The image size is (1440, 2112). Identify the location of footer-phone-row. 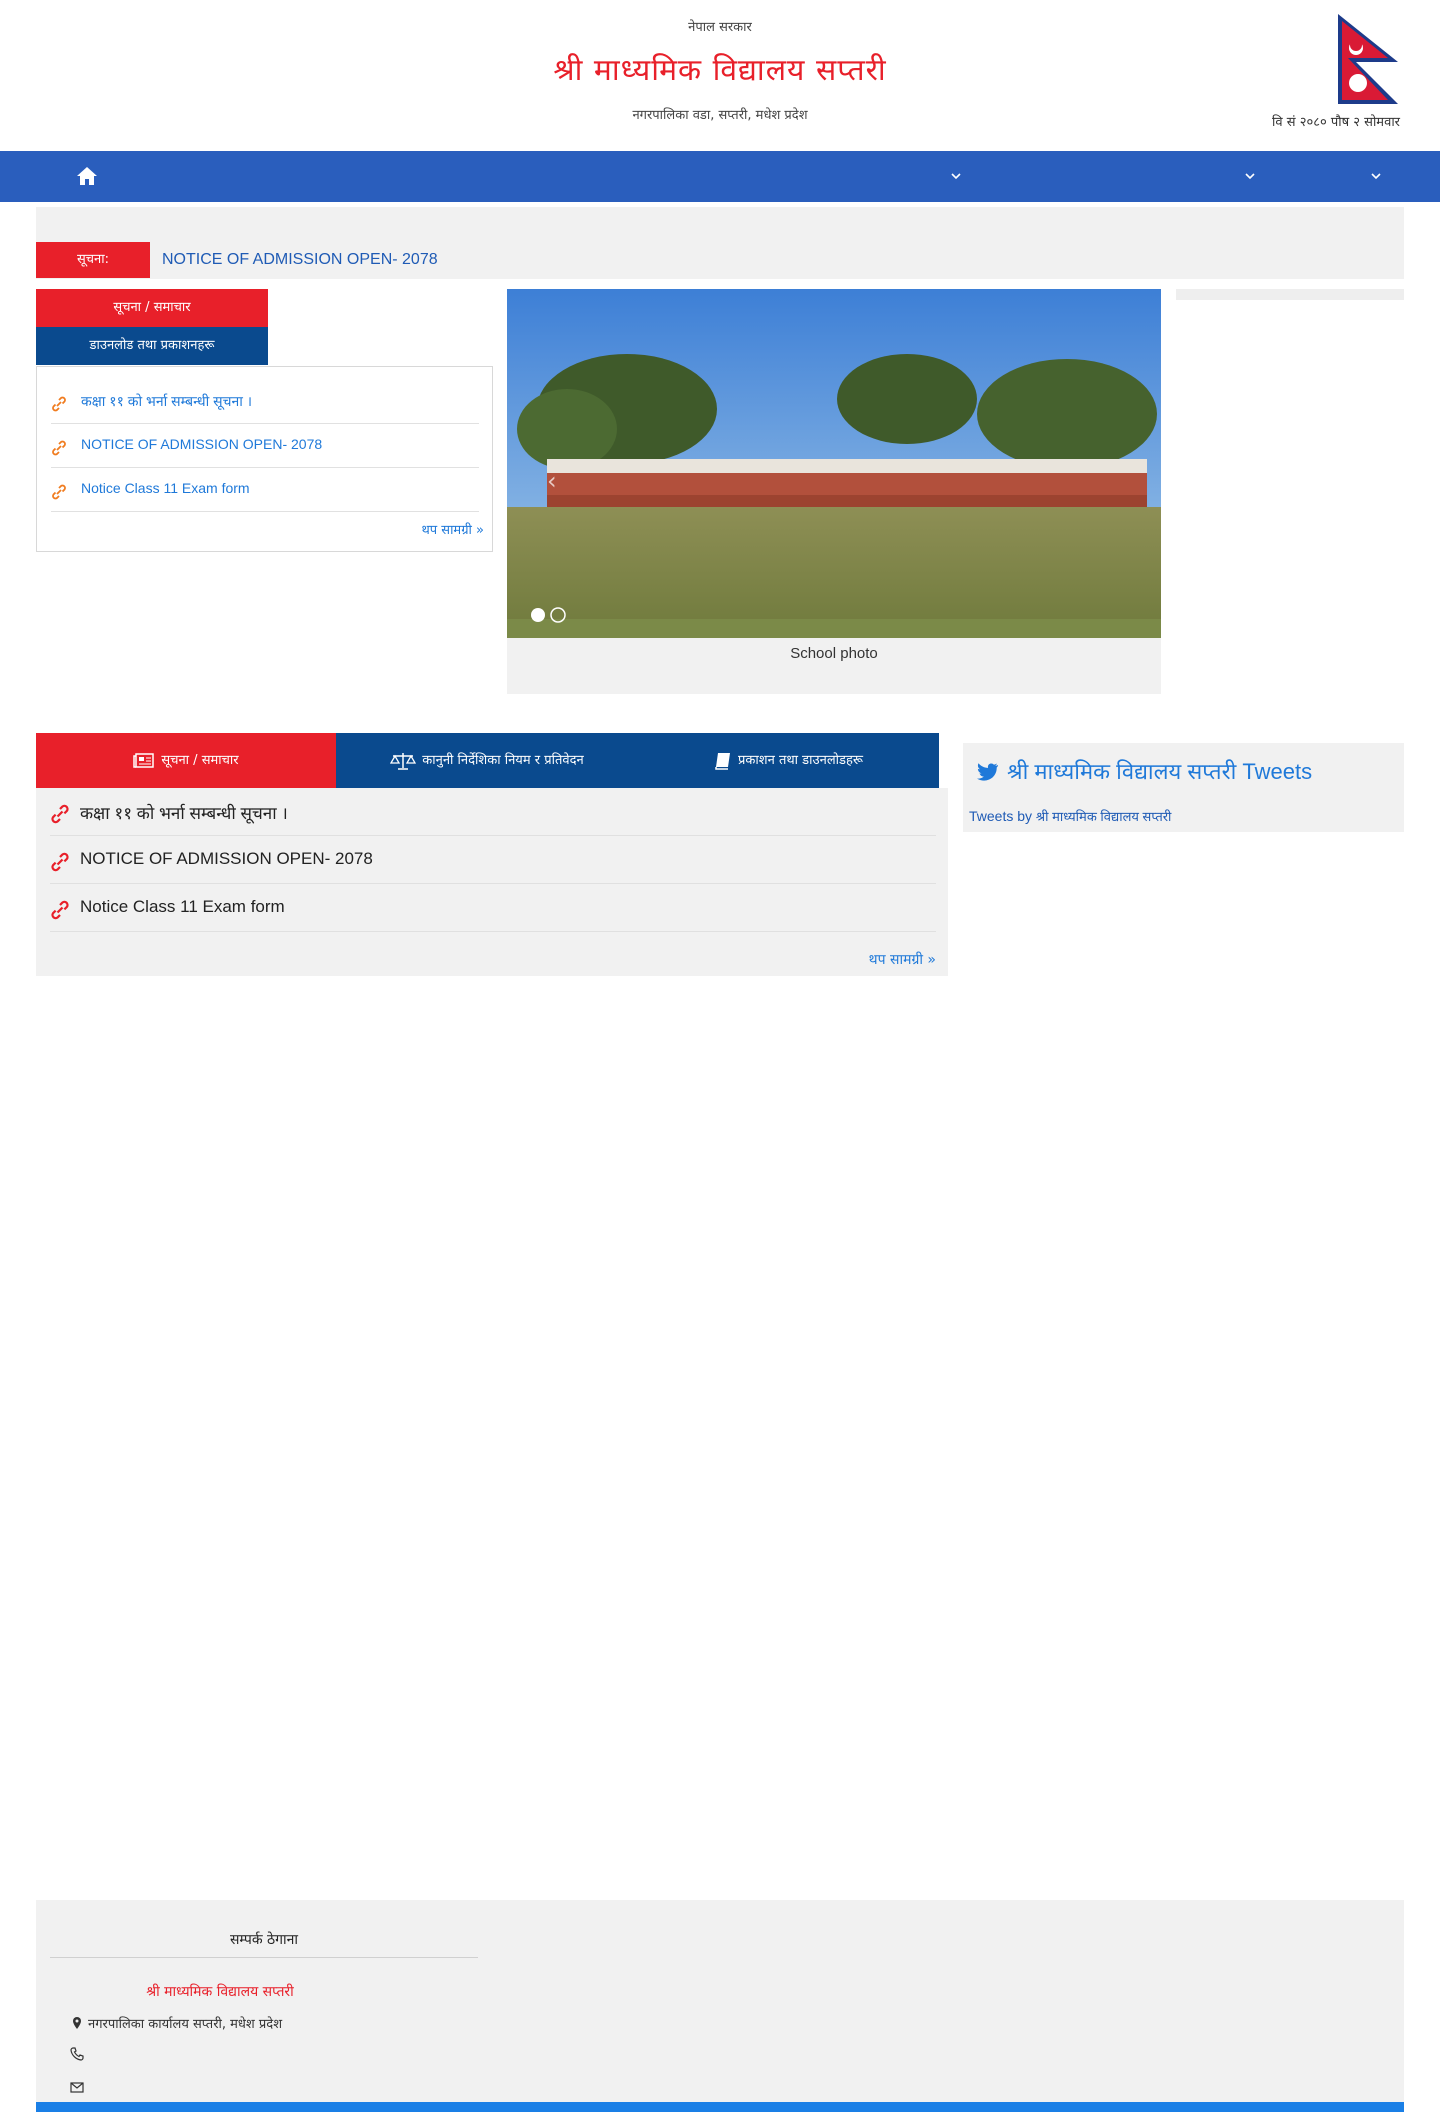
(79, 2055).